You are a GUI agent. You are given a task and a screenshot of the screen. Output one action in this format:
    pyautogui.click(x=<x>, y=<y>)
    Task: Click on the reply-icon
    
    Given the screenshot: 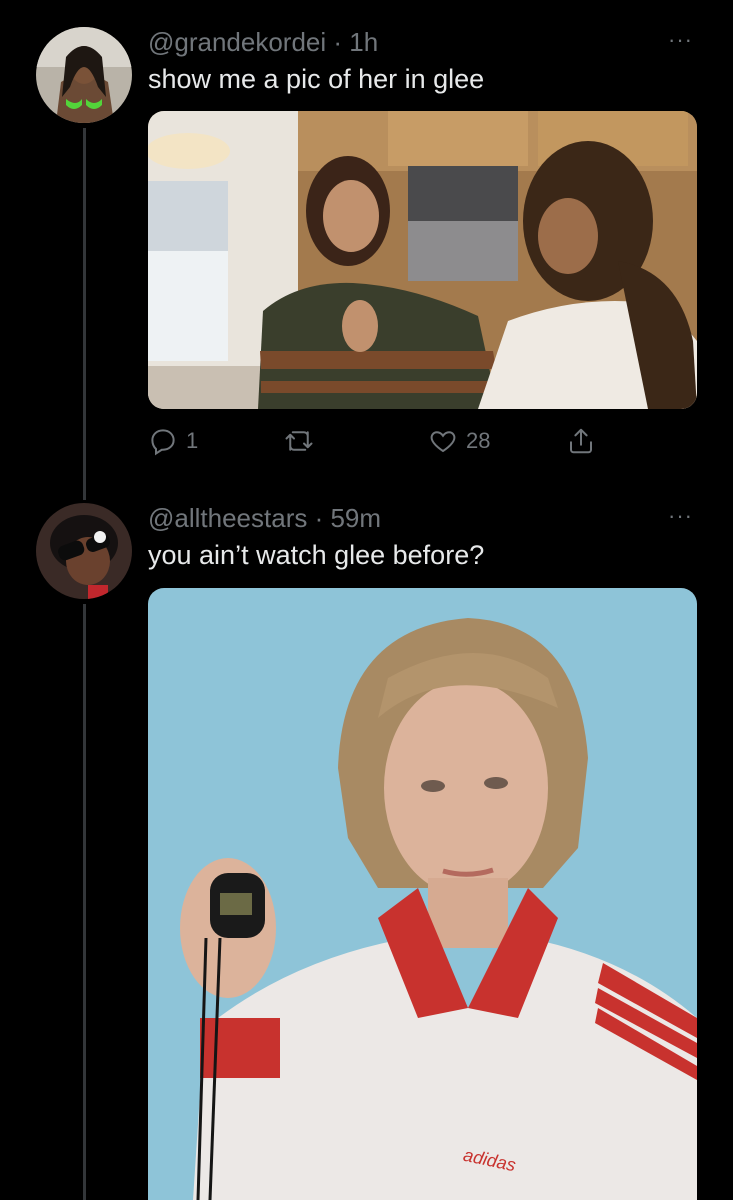 What is the action you would take?
    pyautogui.click(x=163, y=442)
    